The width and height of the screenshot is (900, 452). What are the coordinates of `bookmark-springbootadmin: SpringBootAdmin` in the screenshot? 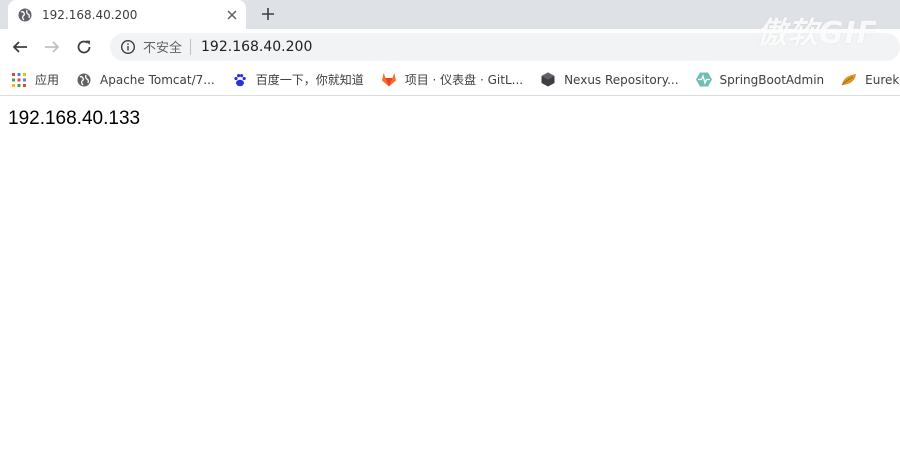 It's located at (760, 80).